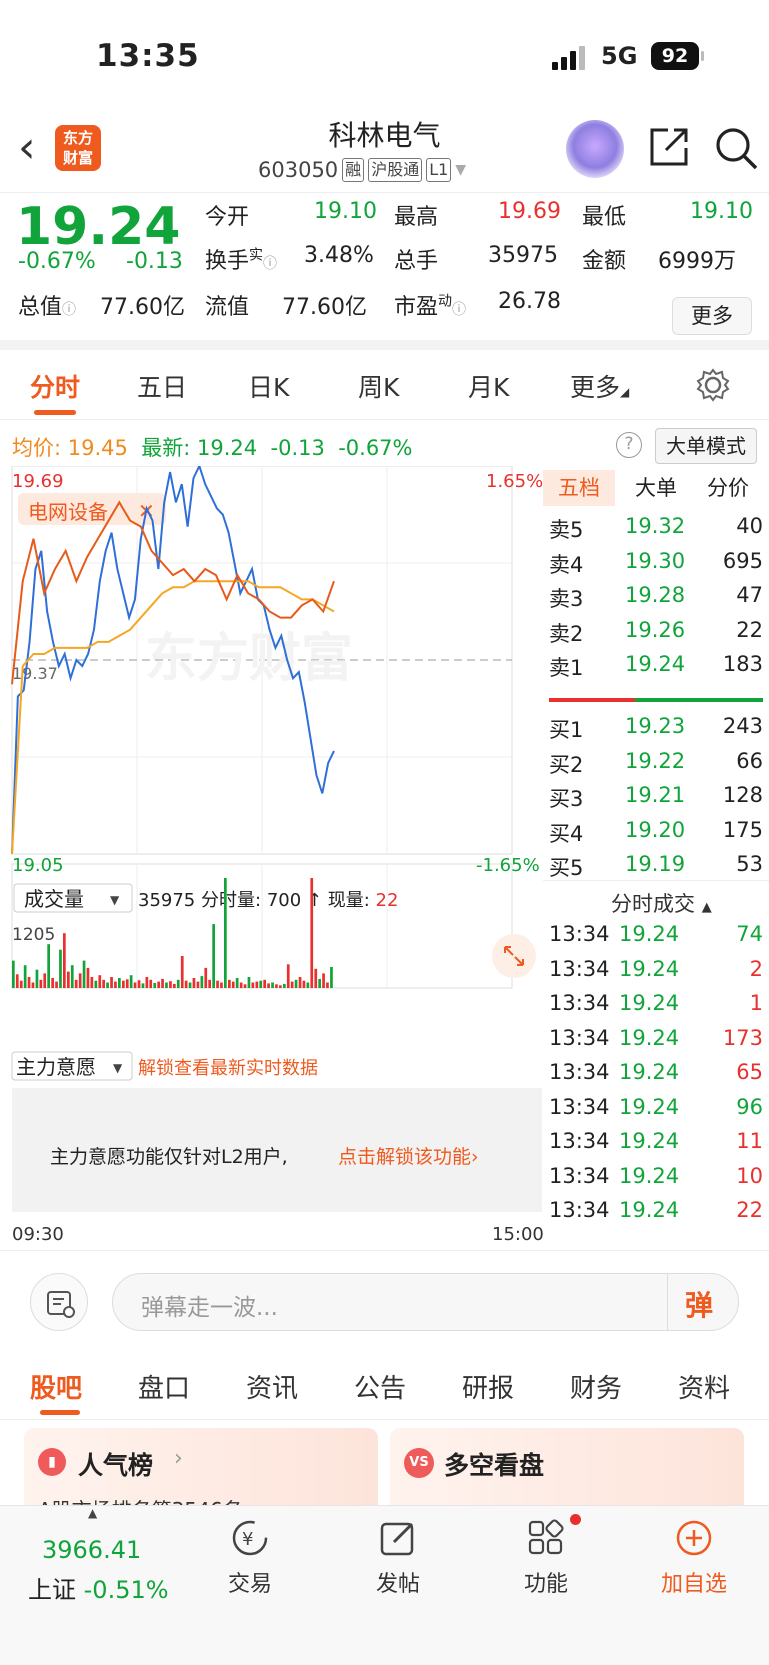 The width and height of the screenshot is (769, 1665). What do you see at coordinates (694, 1538) in the screenshot?
I see `plus-circle-icon` at bounding box center [694, 1538].